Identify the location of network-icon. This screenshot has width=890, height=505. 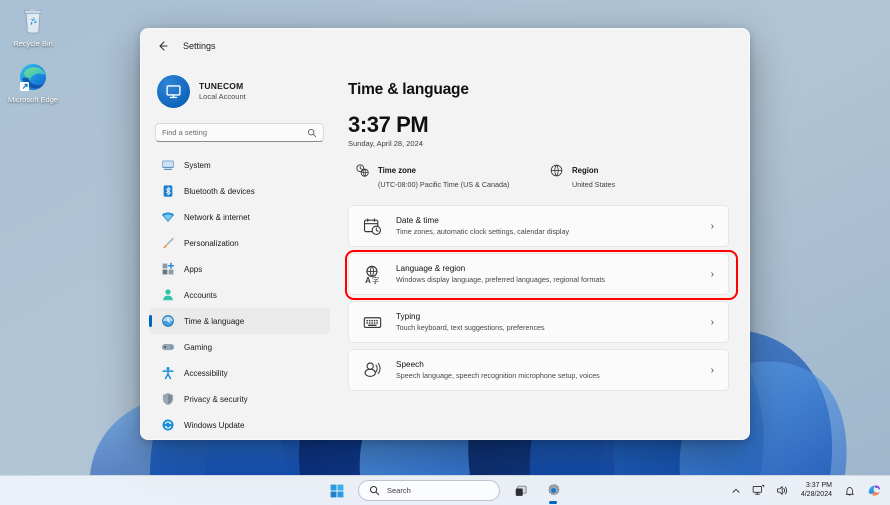
(758, 489).